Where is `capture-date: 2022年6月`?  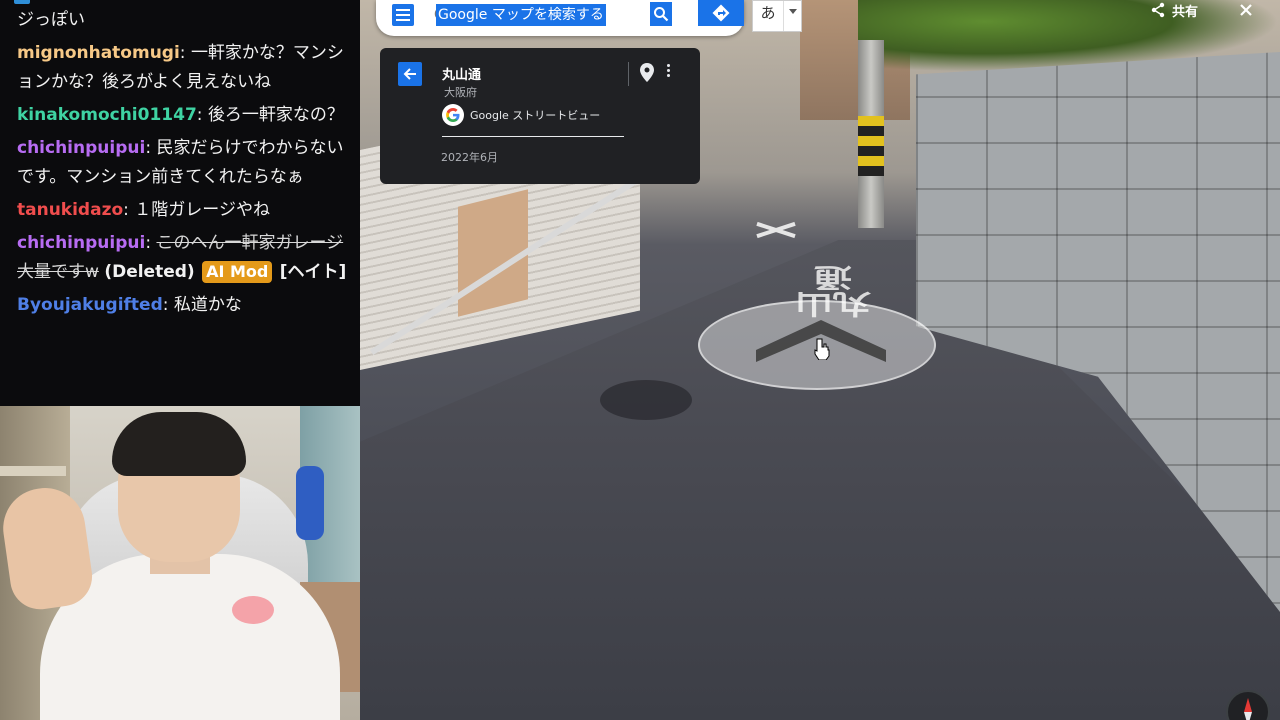
capture-date: 2022年6月 is located at coordinates (469, 157).